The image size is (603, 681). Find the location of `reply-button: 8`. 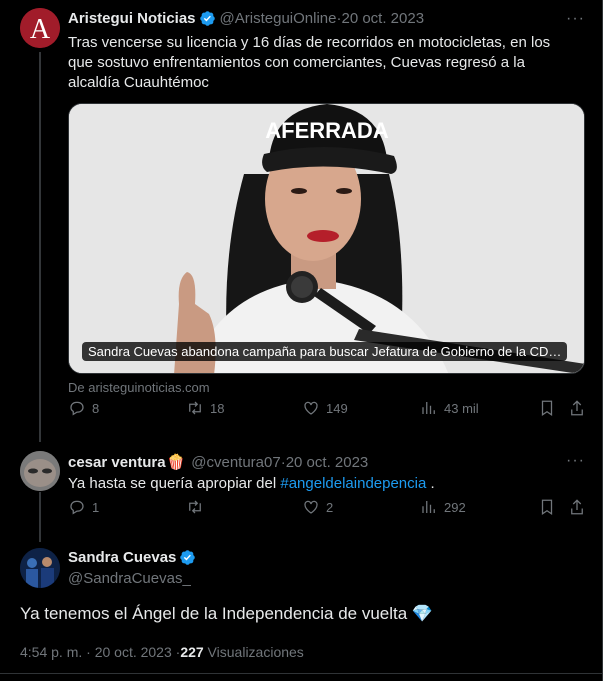

reply-button: 8 is located at coordinates (83, 408).